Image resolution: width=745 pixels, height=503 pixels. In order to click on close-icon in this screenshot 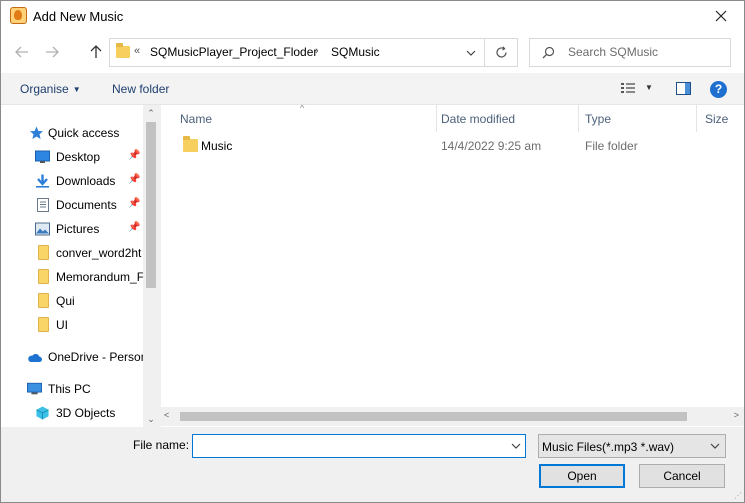, I will do `click(721, 16)`.